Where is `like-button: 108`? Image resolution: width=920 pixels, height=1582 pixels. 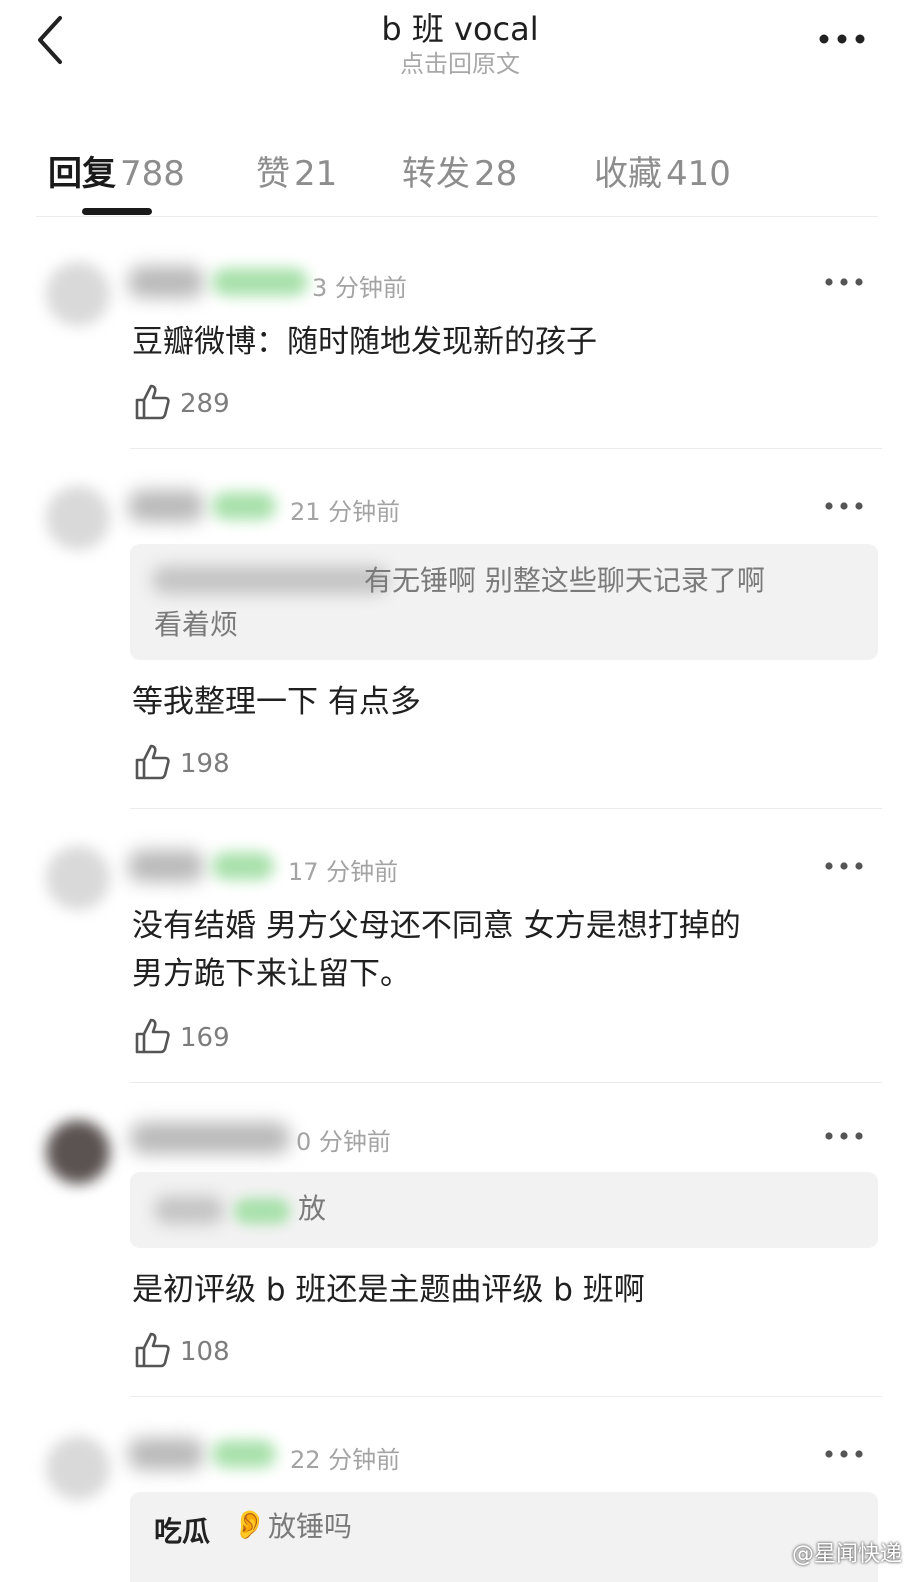 like-button: 108 is located at coordinates (182, 1352).